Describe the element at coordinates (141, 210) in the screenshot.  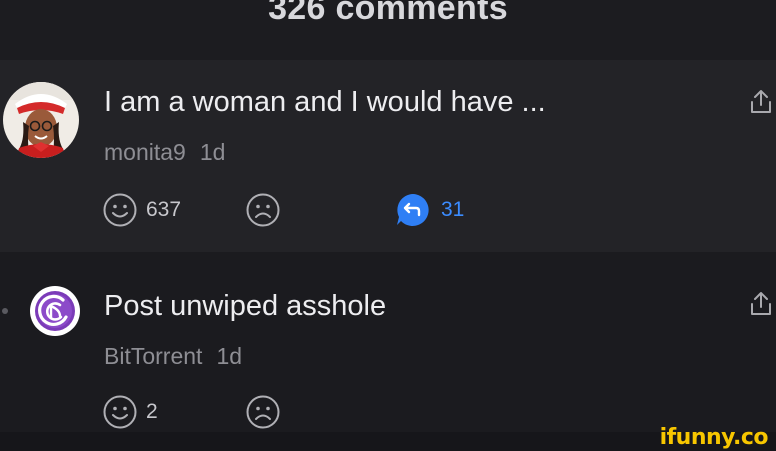
I see `smile-button: 637` at that location.